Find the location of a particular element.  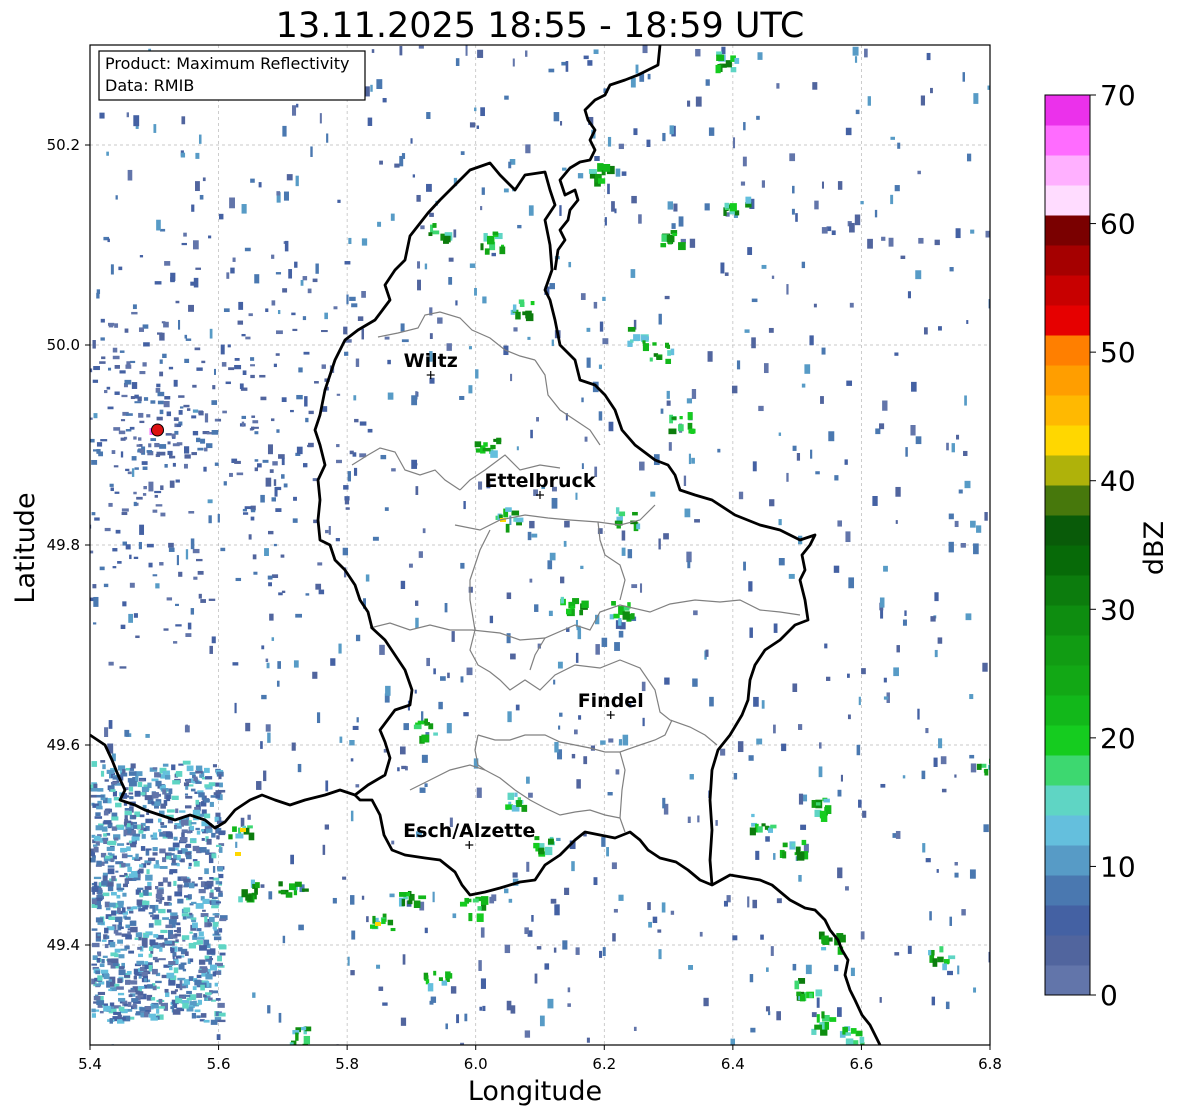

x-tick-label: 6.0 is located at coordinates (476, 1064).